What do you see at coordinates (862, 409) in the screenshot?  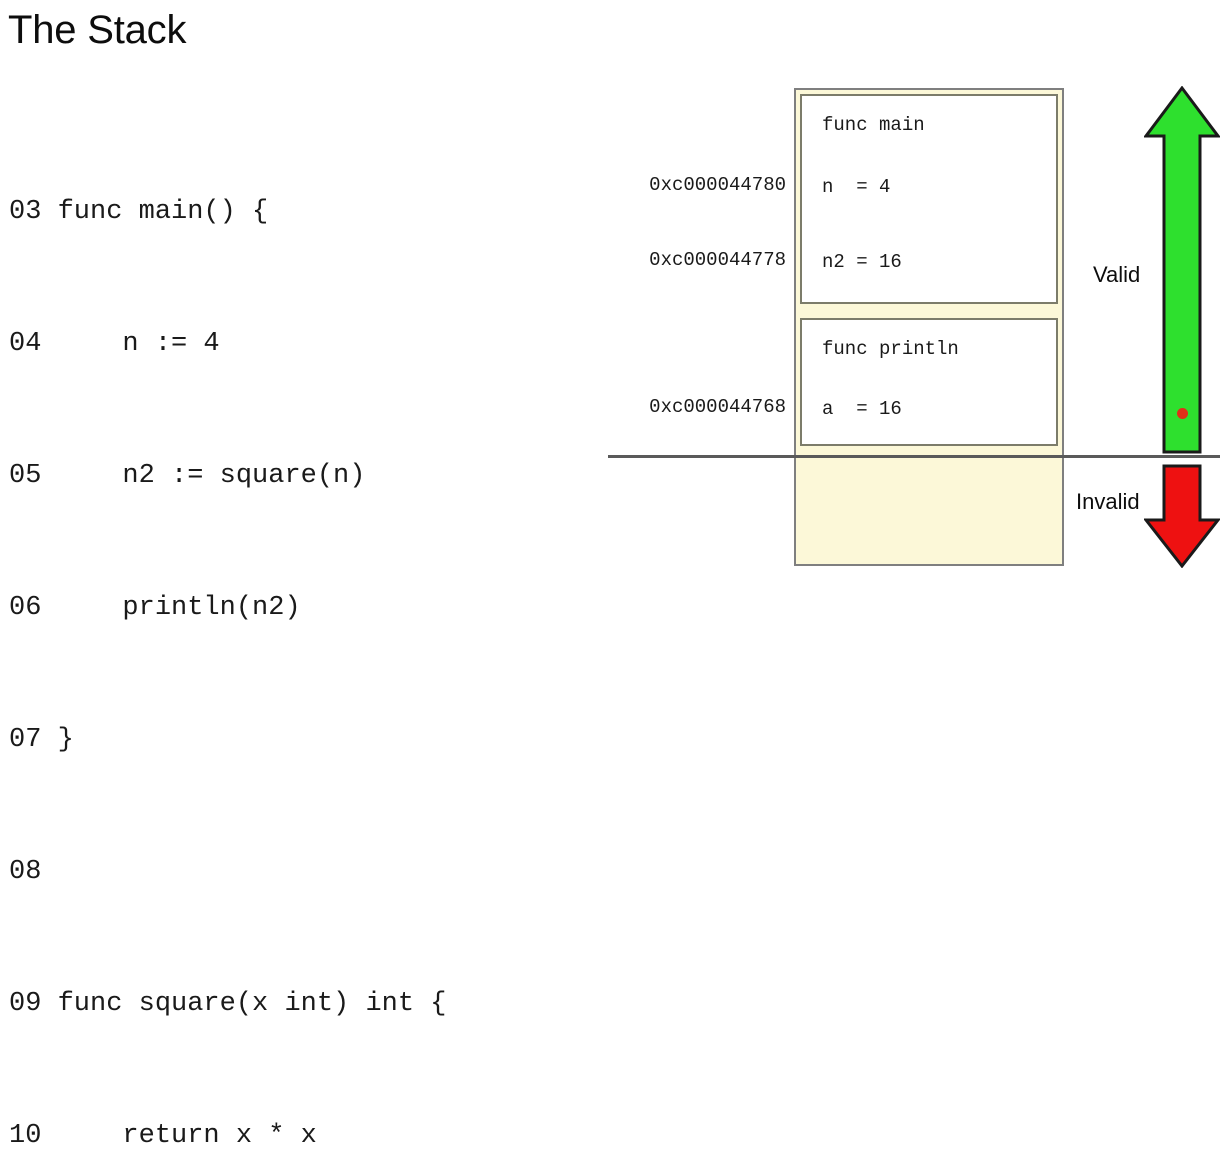 I see `stack-frame-slot: a = 16` at bounding box center [862, 409].